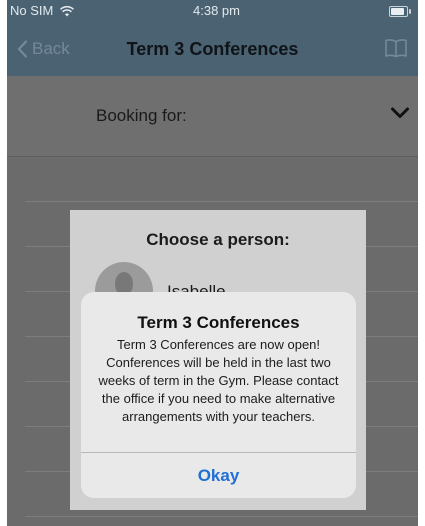 Image resolution: width=425 pixels, height=526 pixels. I want to click on page-title: Term 3 Conferences, so click(212, 49).